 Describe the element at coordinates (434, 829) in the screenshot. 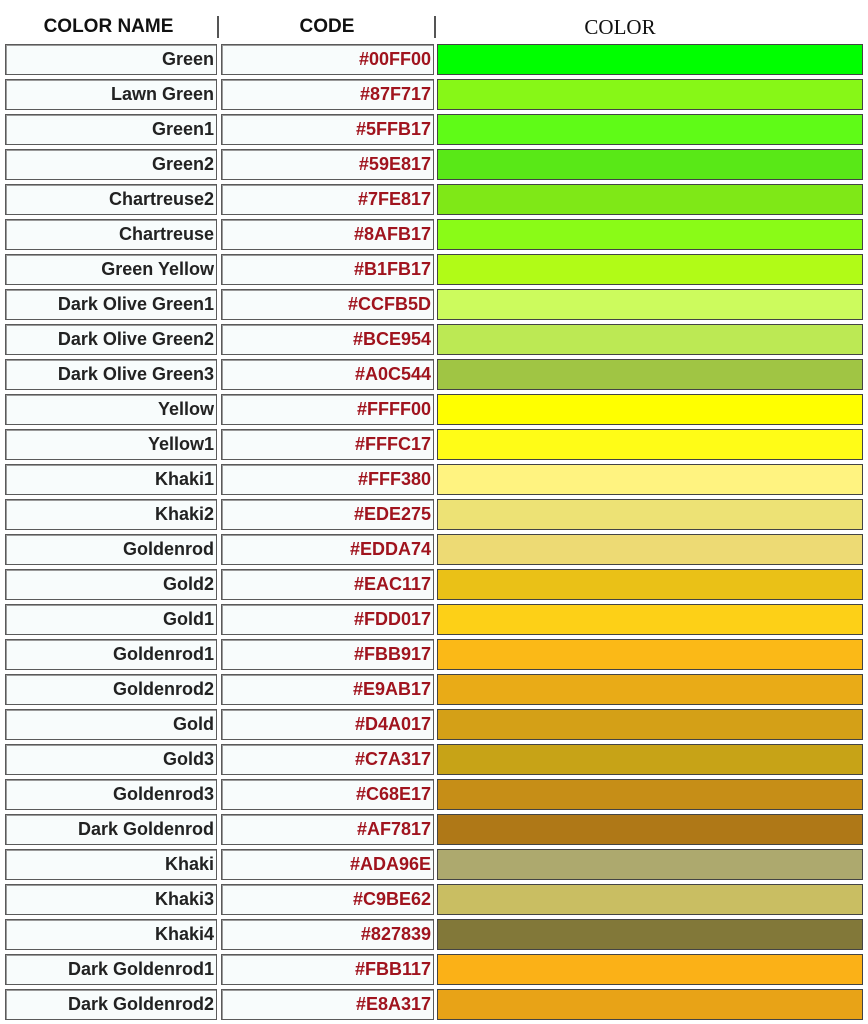

I see `table-row: Dark Goldenrod #AF7817` at that location.